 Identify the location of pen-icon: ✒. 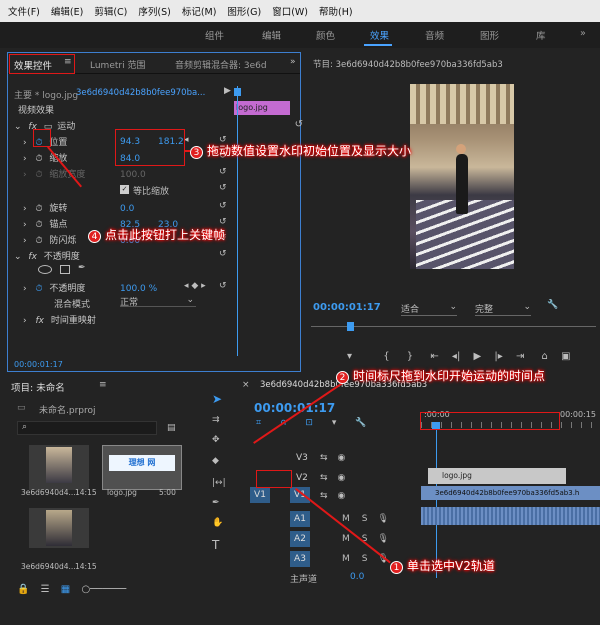
(216, 503).